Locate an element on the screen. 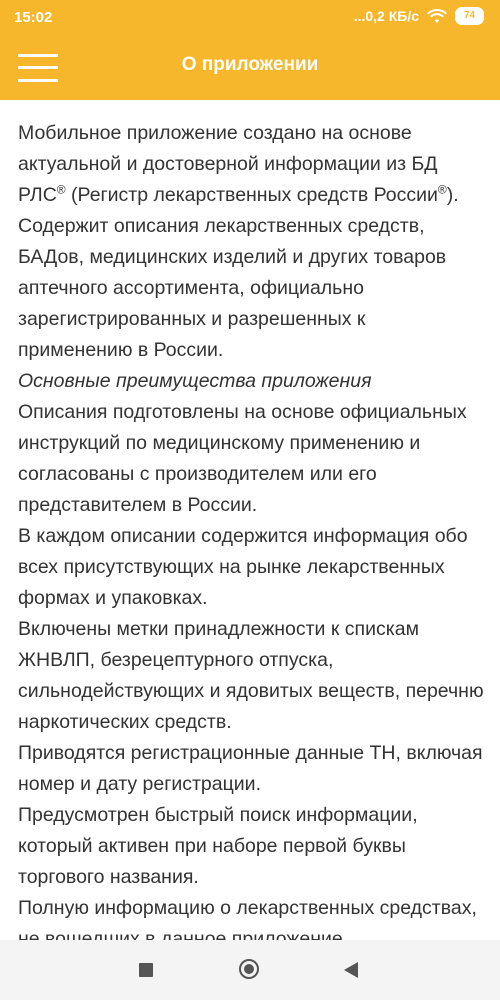 This screenshot has height=1000, width=500. back-icon is located at coordinates (351, 970).